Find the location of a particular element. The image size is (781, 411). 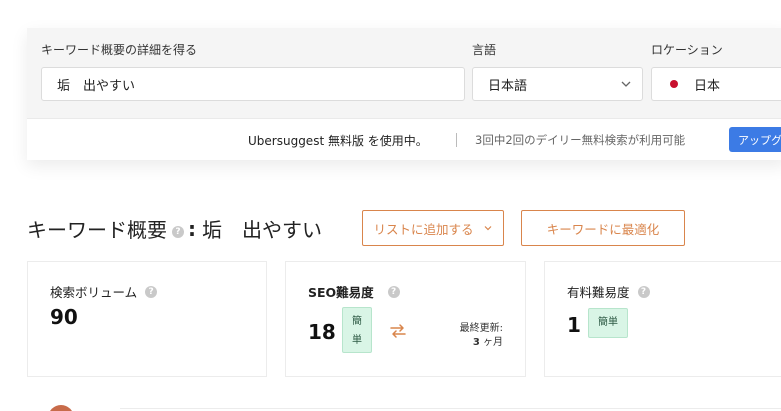

paid-difficulty-label-row: 有料難易度 ? is located at coordinates (608, 291).